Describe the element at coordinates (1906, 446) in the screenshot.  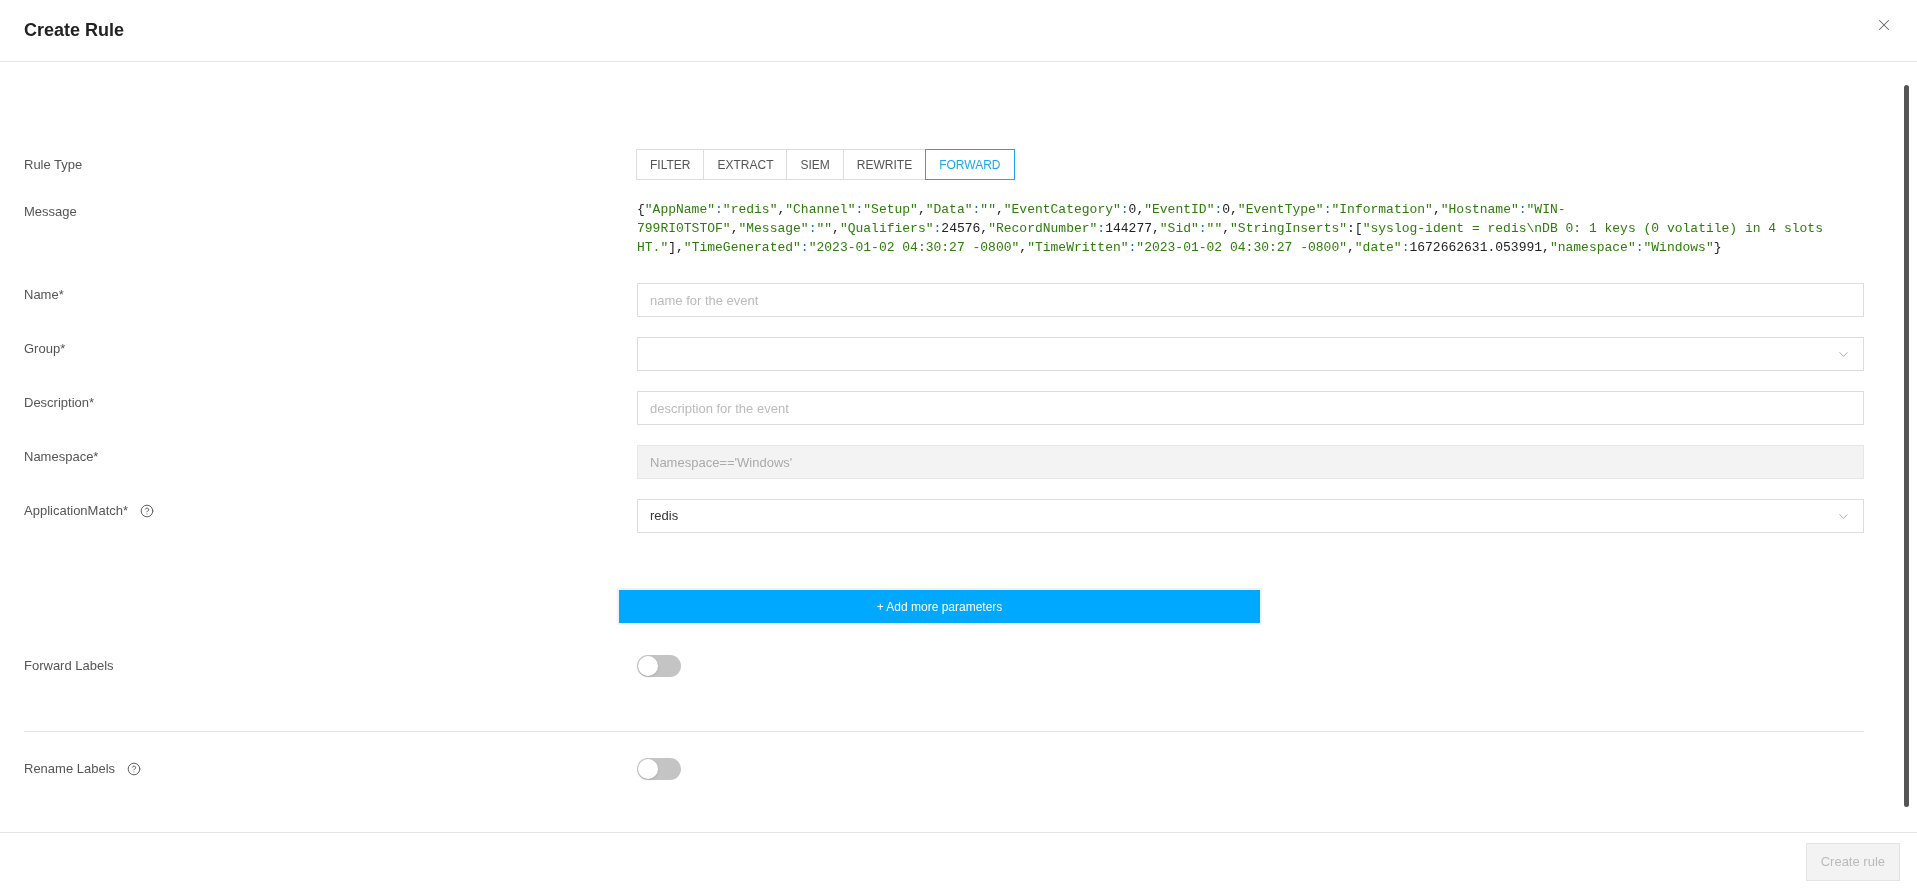
I see `scrollbar` at that location.